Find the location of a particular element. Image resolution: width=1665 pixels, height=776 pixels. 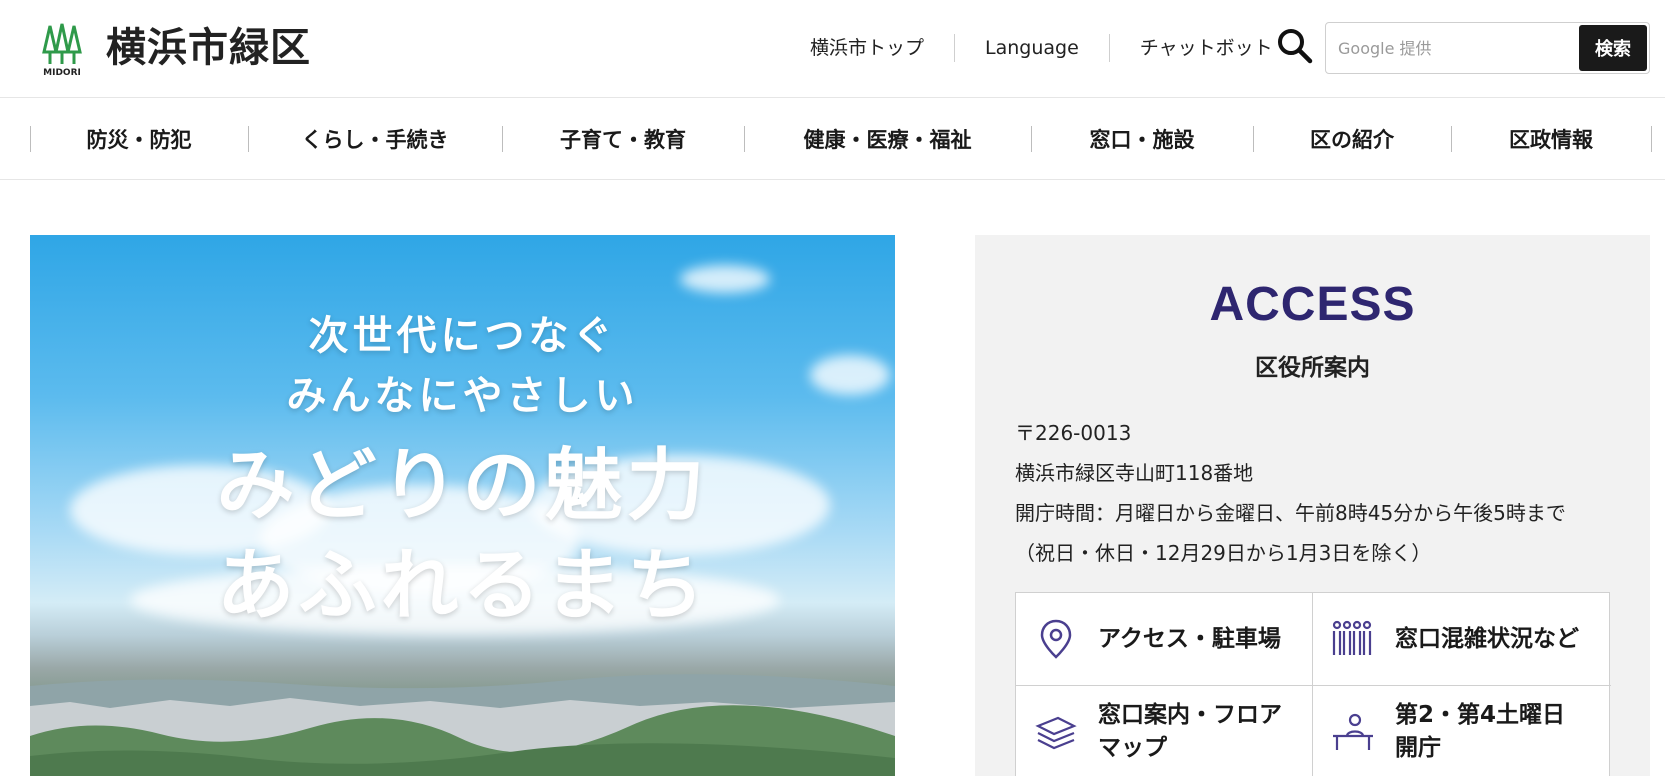

site-header: MIDORI 横浜市緑区 横浜市トップ Language チャットボット 検索 is located at coordinates (832, 49).